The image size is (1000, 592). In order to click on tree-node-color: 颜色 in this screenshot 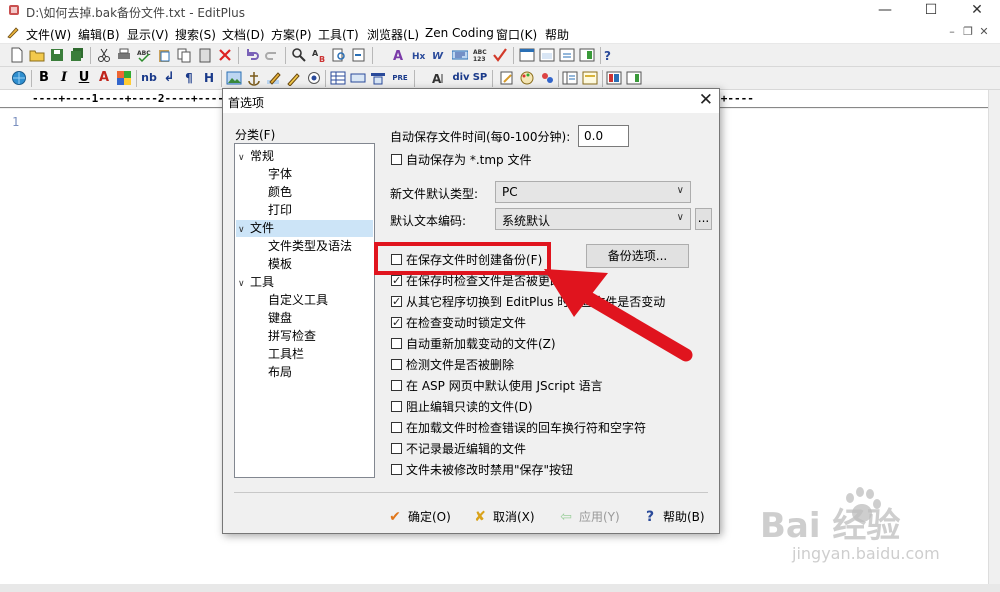, I will do `click(280, 192)`.